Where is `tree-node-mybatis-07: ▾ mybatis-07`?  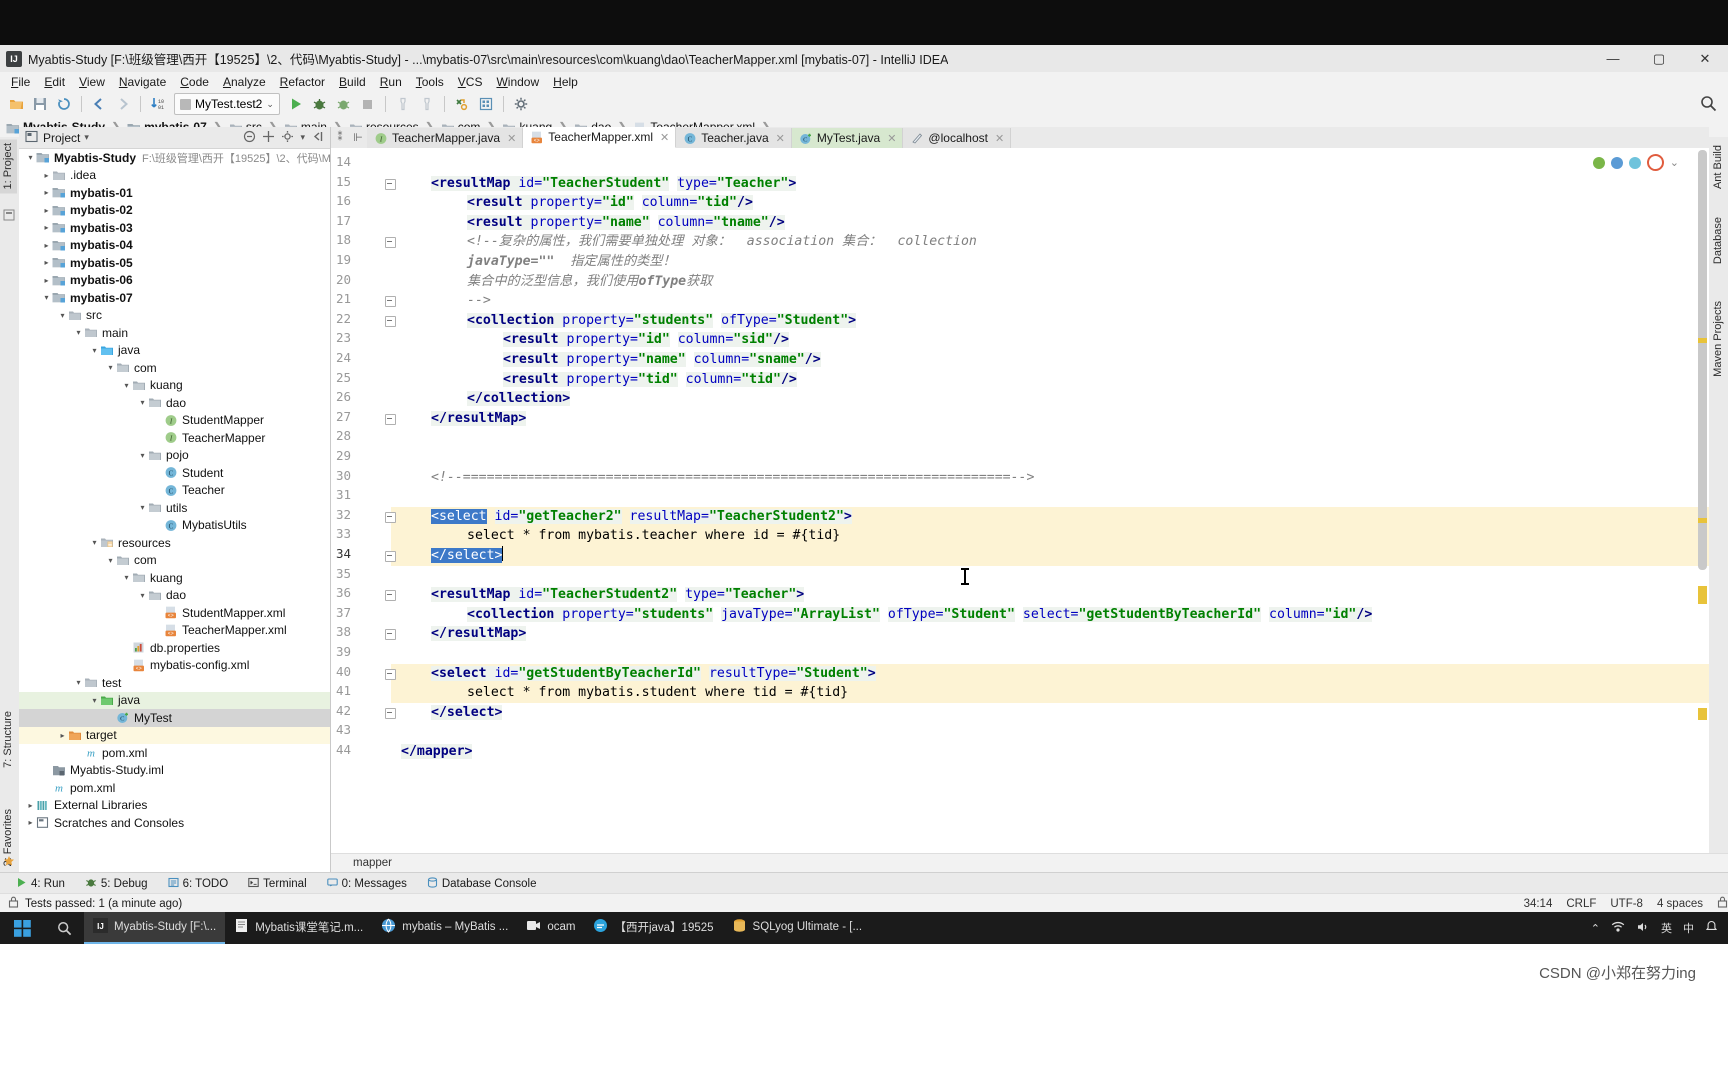
tree-node-mybatis-07: ▾ mybatis-07 is located at coordinates (174, 298).